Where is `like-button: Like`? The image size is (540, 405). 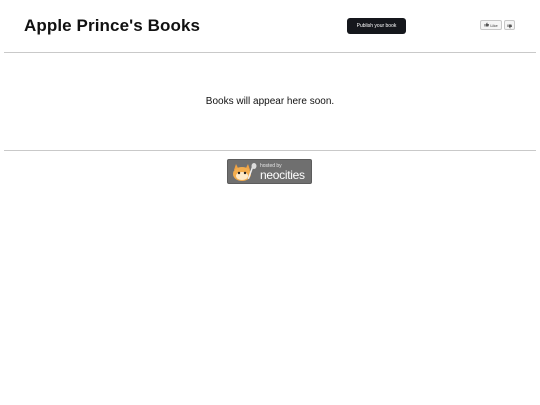 like-button: Like is located at coordinates (491, 25).